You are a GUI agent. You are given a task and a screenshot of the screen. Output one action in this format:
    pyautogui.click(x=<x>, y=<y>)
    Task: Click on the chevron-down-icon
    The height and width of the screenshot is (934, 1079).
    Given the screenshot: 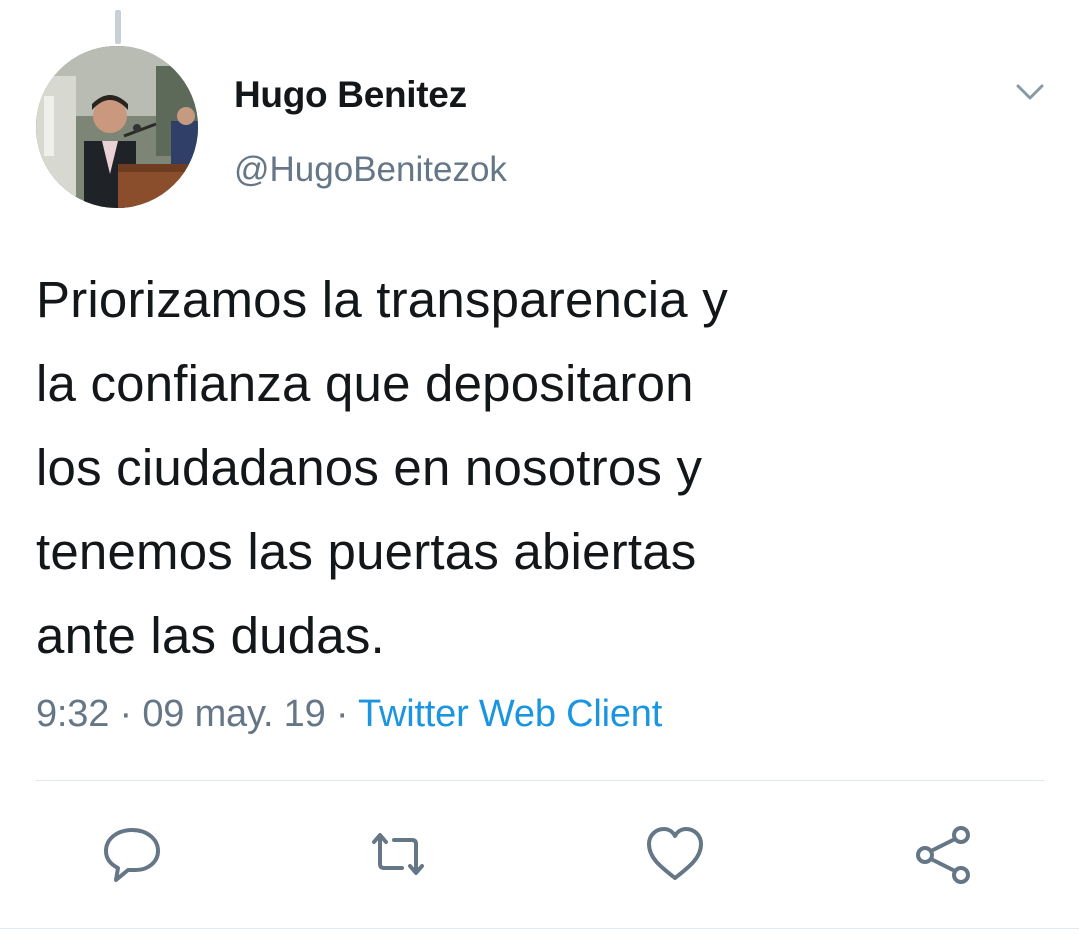 What is the action you would take?
    pyautogui.click(x=1030, y=92)
    